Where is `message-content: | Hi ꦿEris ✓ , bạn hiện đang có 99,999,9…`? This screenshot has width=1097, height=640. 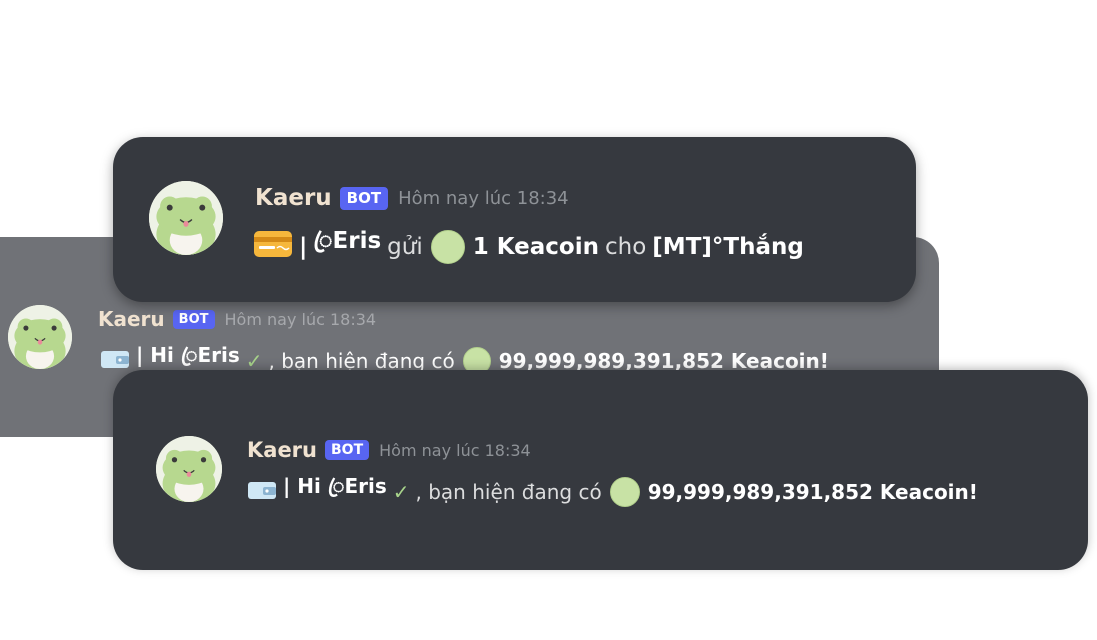 message-content: | Hi ꦿEris ✓ , bạn hiện đang có 99,999,9… is located at coordinates (612, 492).